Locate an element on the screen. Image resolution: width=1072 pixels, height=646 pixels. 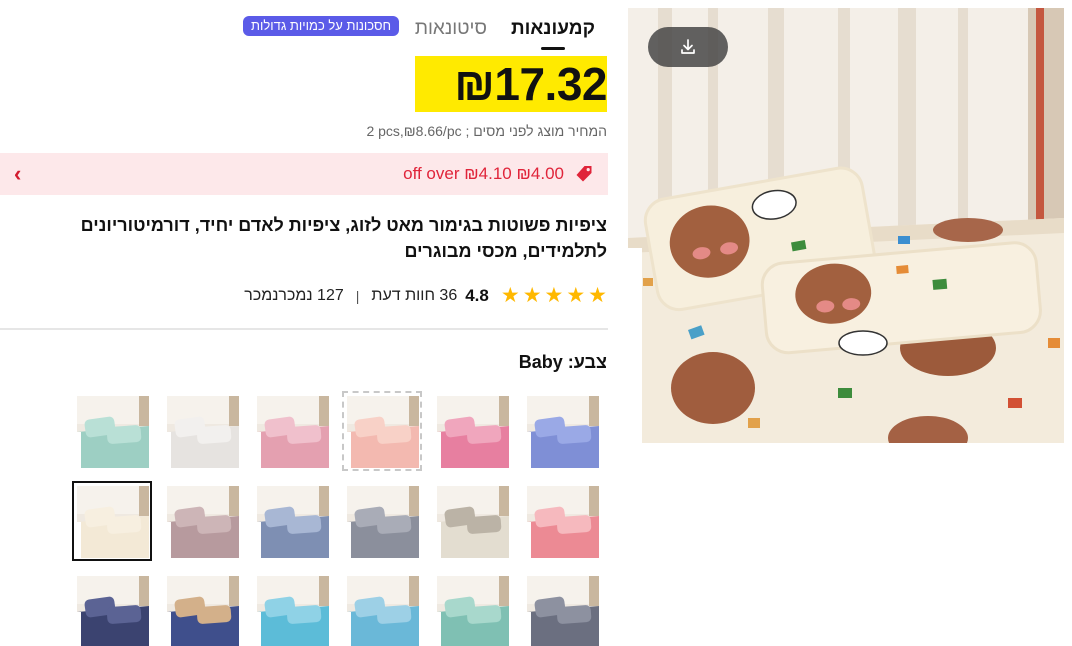
rating-row: ★ ★ ★ ★ ★ 4.8 36 חוות דעת | 127 נמכרנמכר is located at coordinates (425, 295).